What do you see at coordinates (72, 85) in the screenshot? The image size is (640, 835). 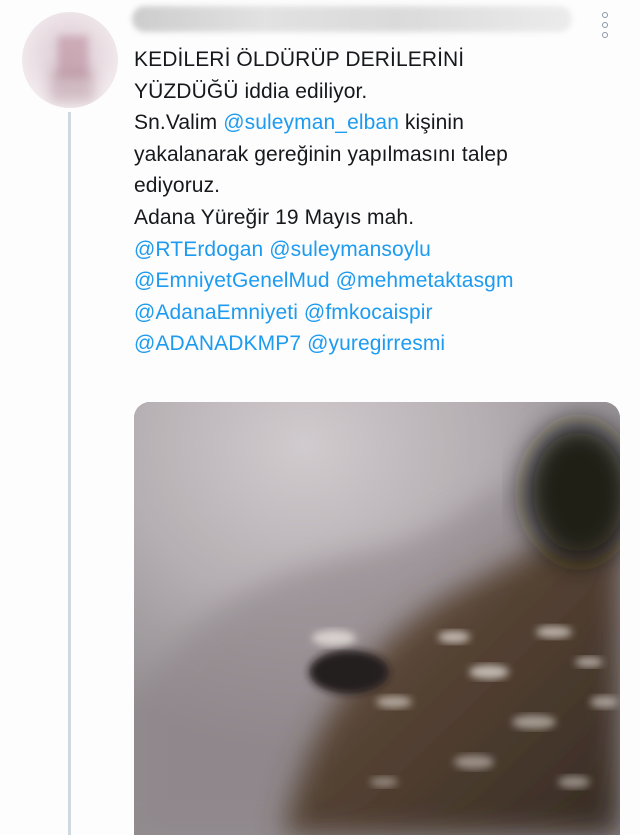 I see `avatar-blur-overlay-lower` at bounding box center [72, 85].